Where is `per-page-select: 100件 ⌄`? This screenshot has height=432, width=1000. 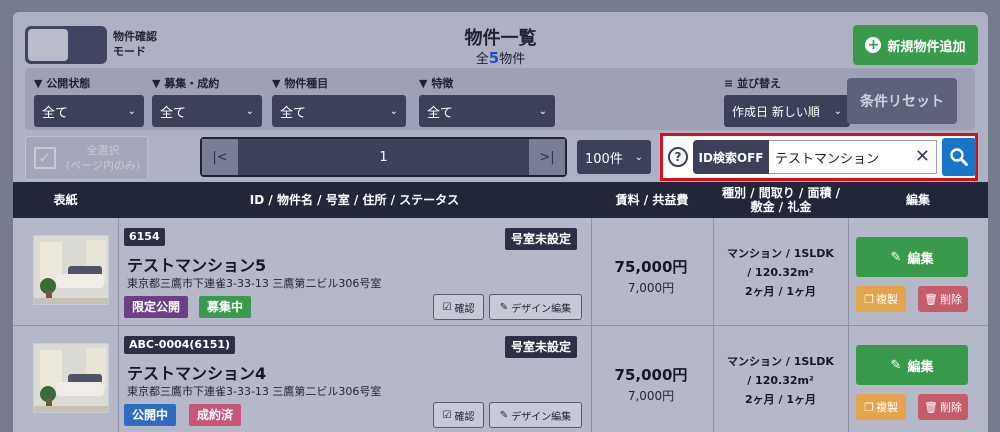
per-page-select: 100件 ⌄ is located at coordinates (614, 157).